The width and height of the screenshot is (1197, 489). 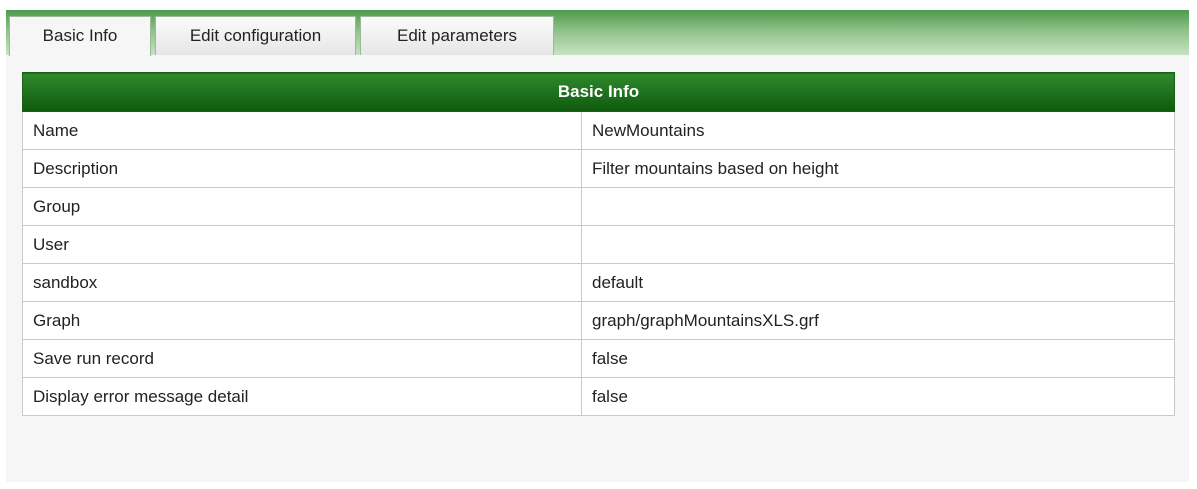 I want to click on row-value: Filter mountains based on height, so click(x=878, y=168).